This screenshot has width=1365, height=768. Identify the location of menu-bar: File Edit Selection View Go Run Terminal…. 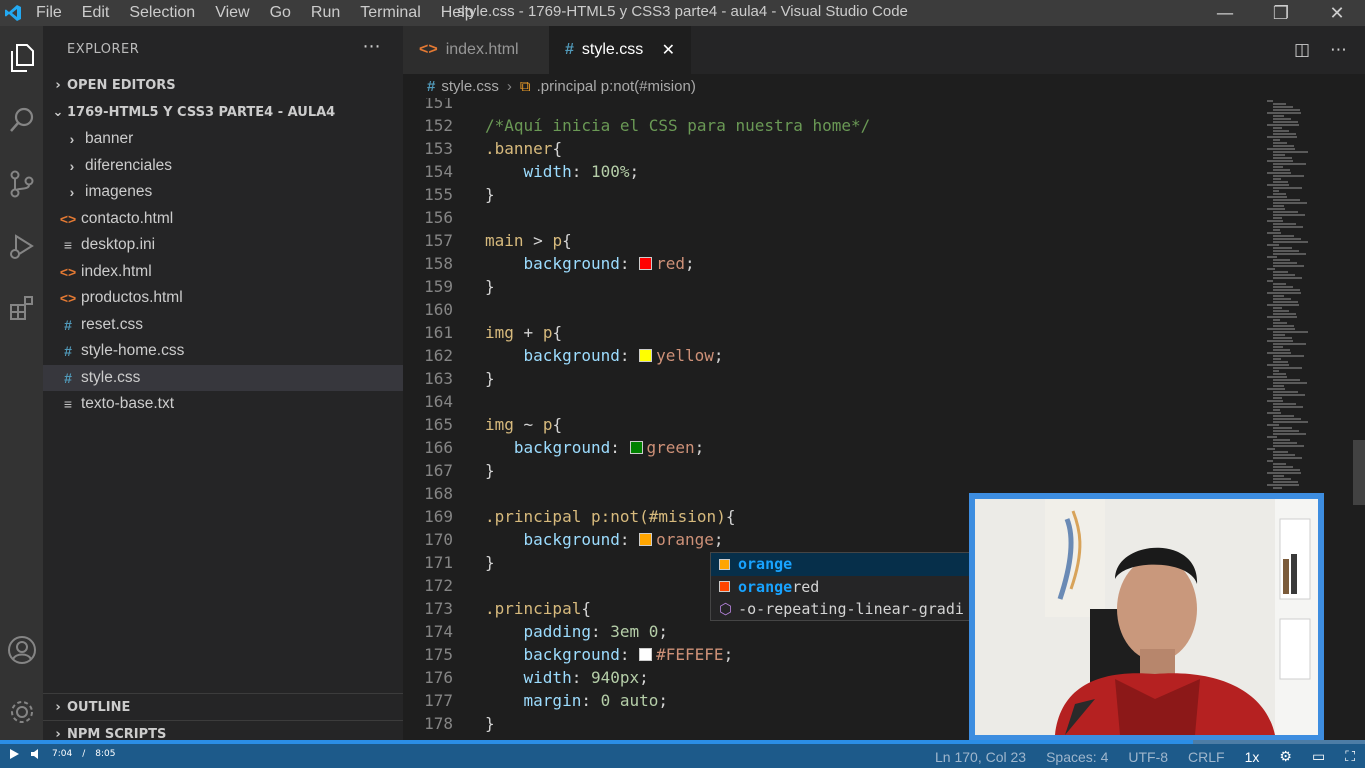
(255, 13).